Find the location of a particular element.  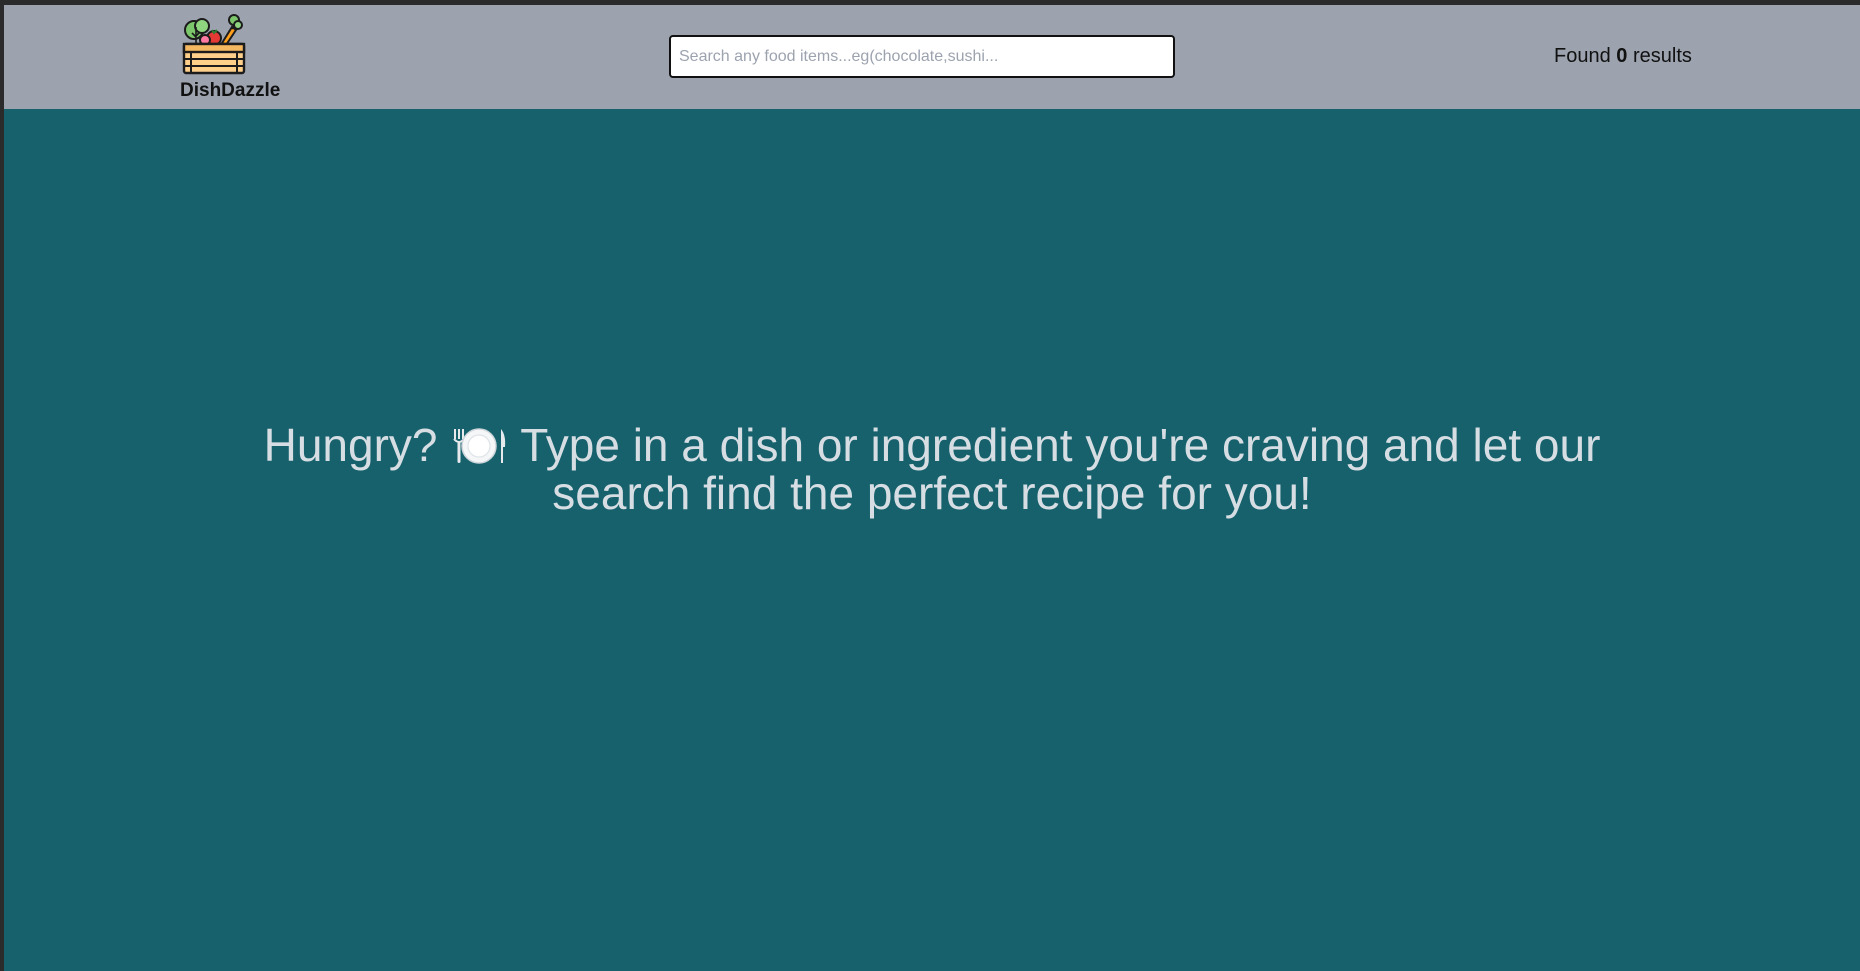

navbar: DishDazzle Found 0 results is located at coordinates (932, 57).